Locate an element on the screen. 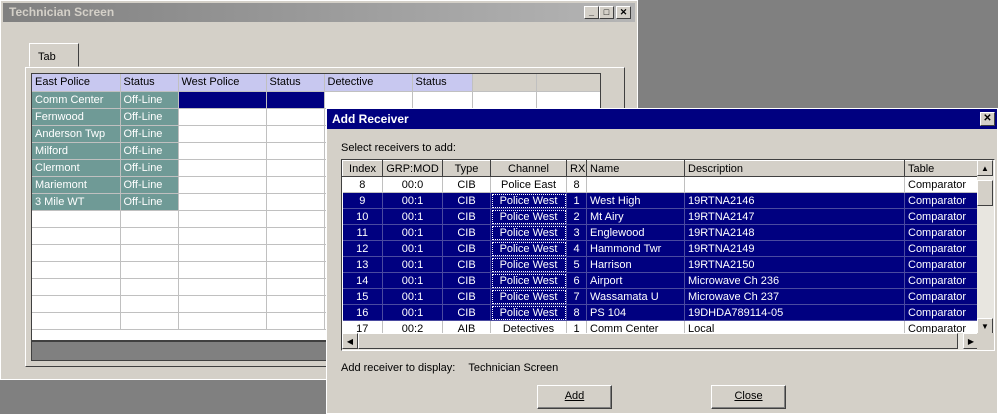 This screenshot has height=414, width=998. dialog-title-bar: Add Receiver is located at coordinates (662, 119).